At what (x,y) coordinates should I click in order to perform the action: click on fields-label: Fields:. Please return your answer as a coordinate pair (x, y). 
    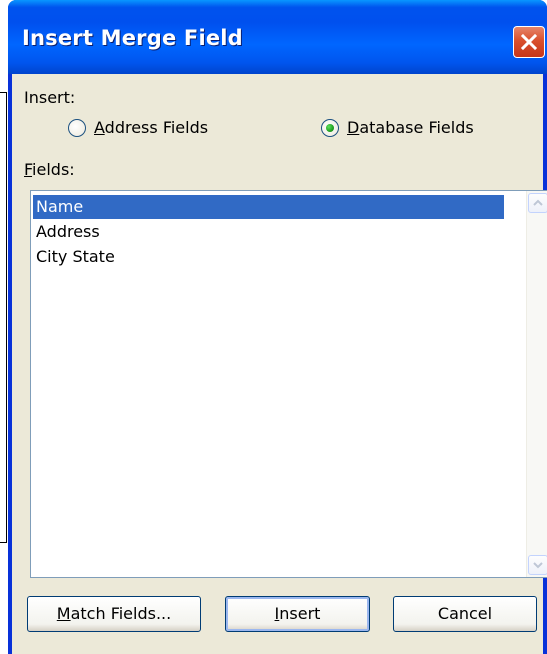
    Looking at the image, I should click on (49, 169).